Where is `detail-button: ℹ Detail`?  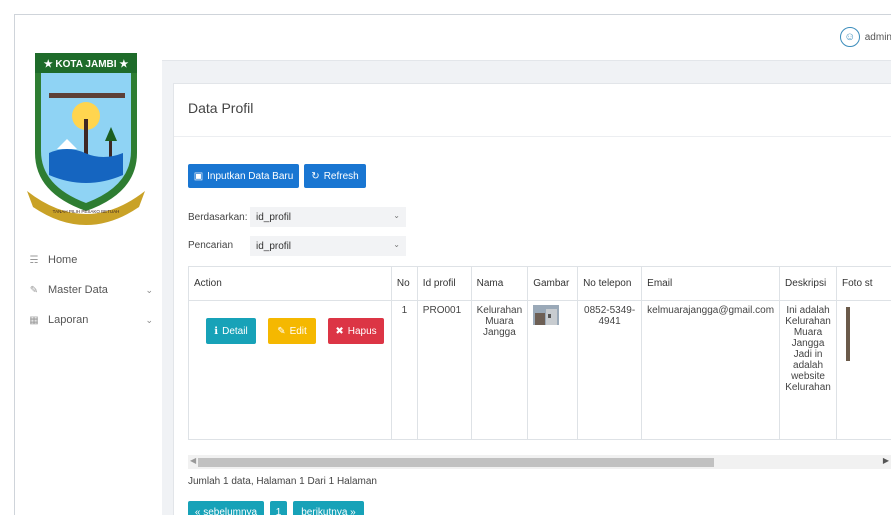
detail-button: ℹ Detail is located at coordinates (231, 331).